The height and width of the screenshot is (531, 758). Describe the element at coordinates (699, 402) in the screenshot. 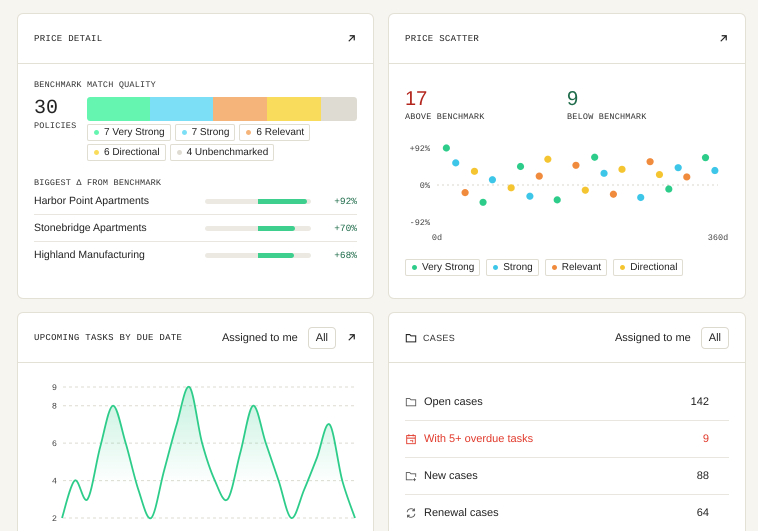

I see `case-count: 142` at that location.